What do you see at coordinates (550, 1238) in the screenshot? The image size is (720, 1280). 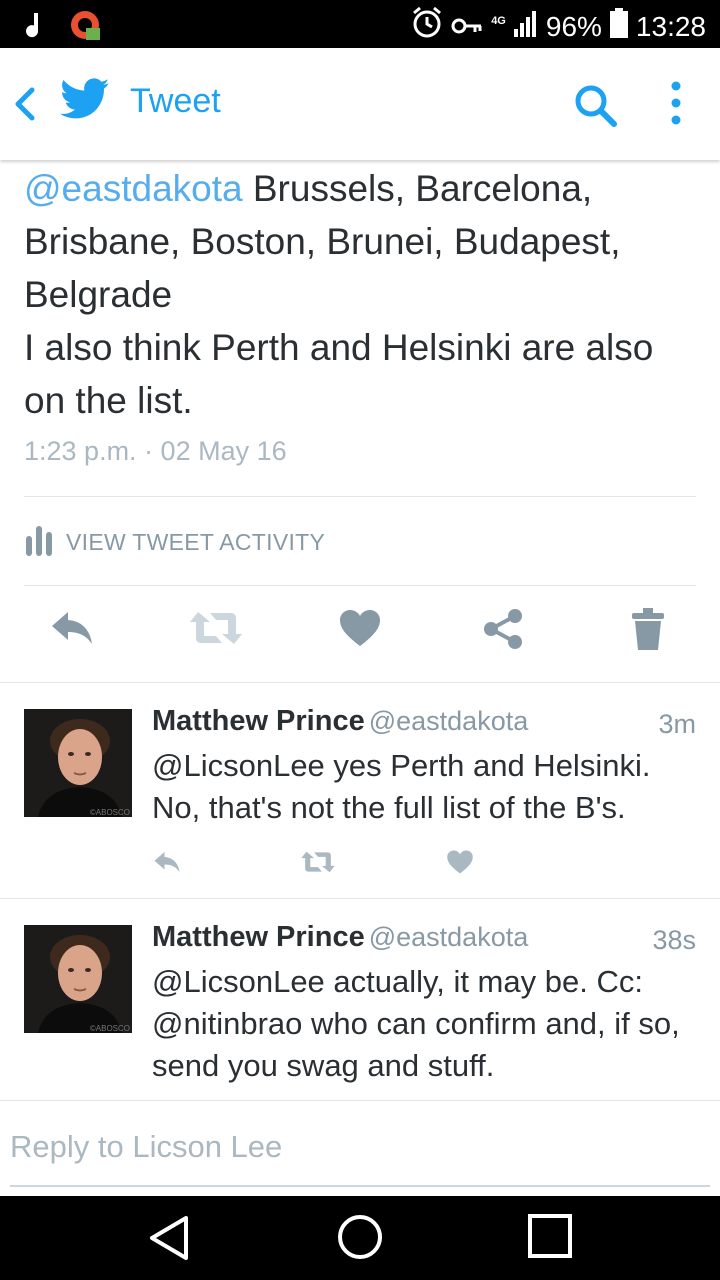 I see `nav-recents-icon` at bounding box center [550, 1238].